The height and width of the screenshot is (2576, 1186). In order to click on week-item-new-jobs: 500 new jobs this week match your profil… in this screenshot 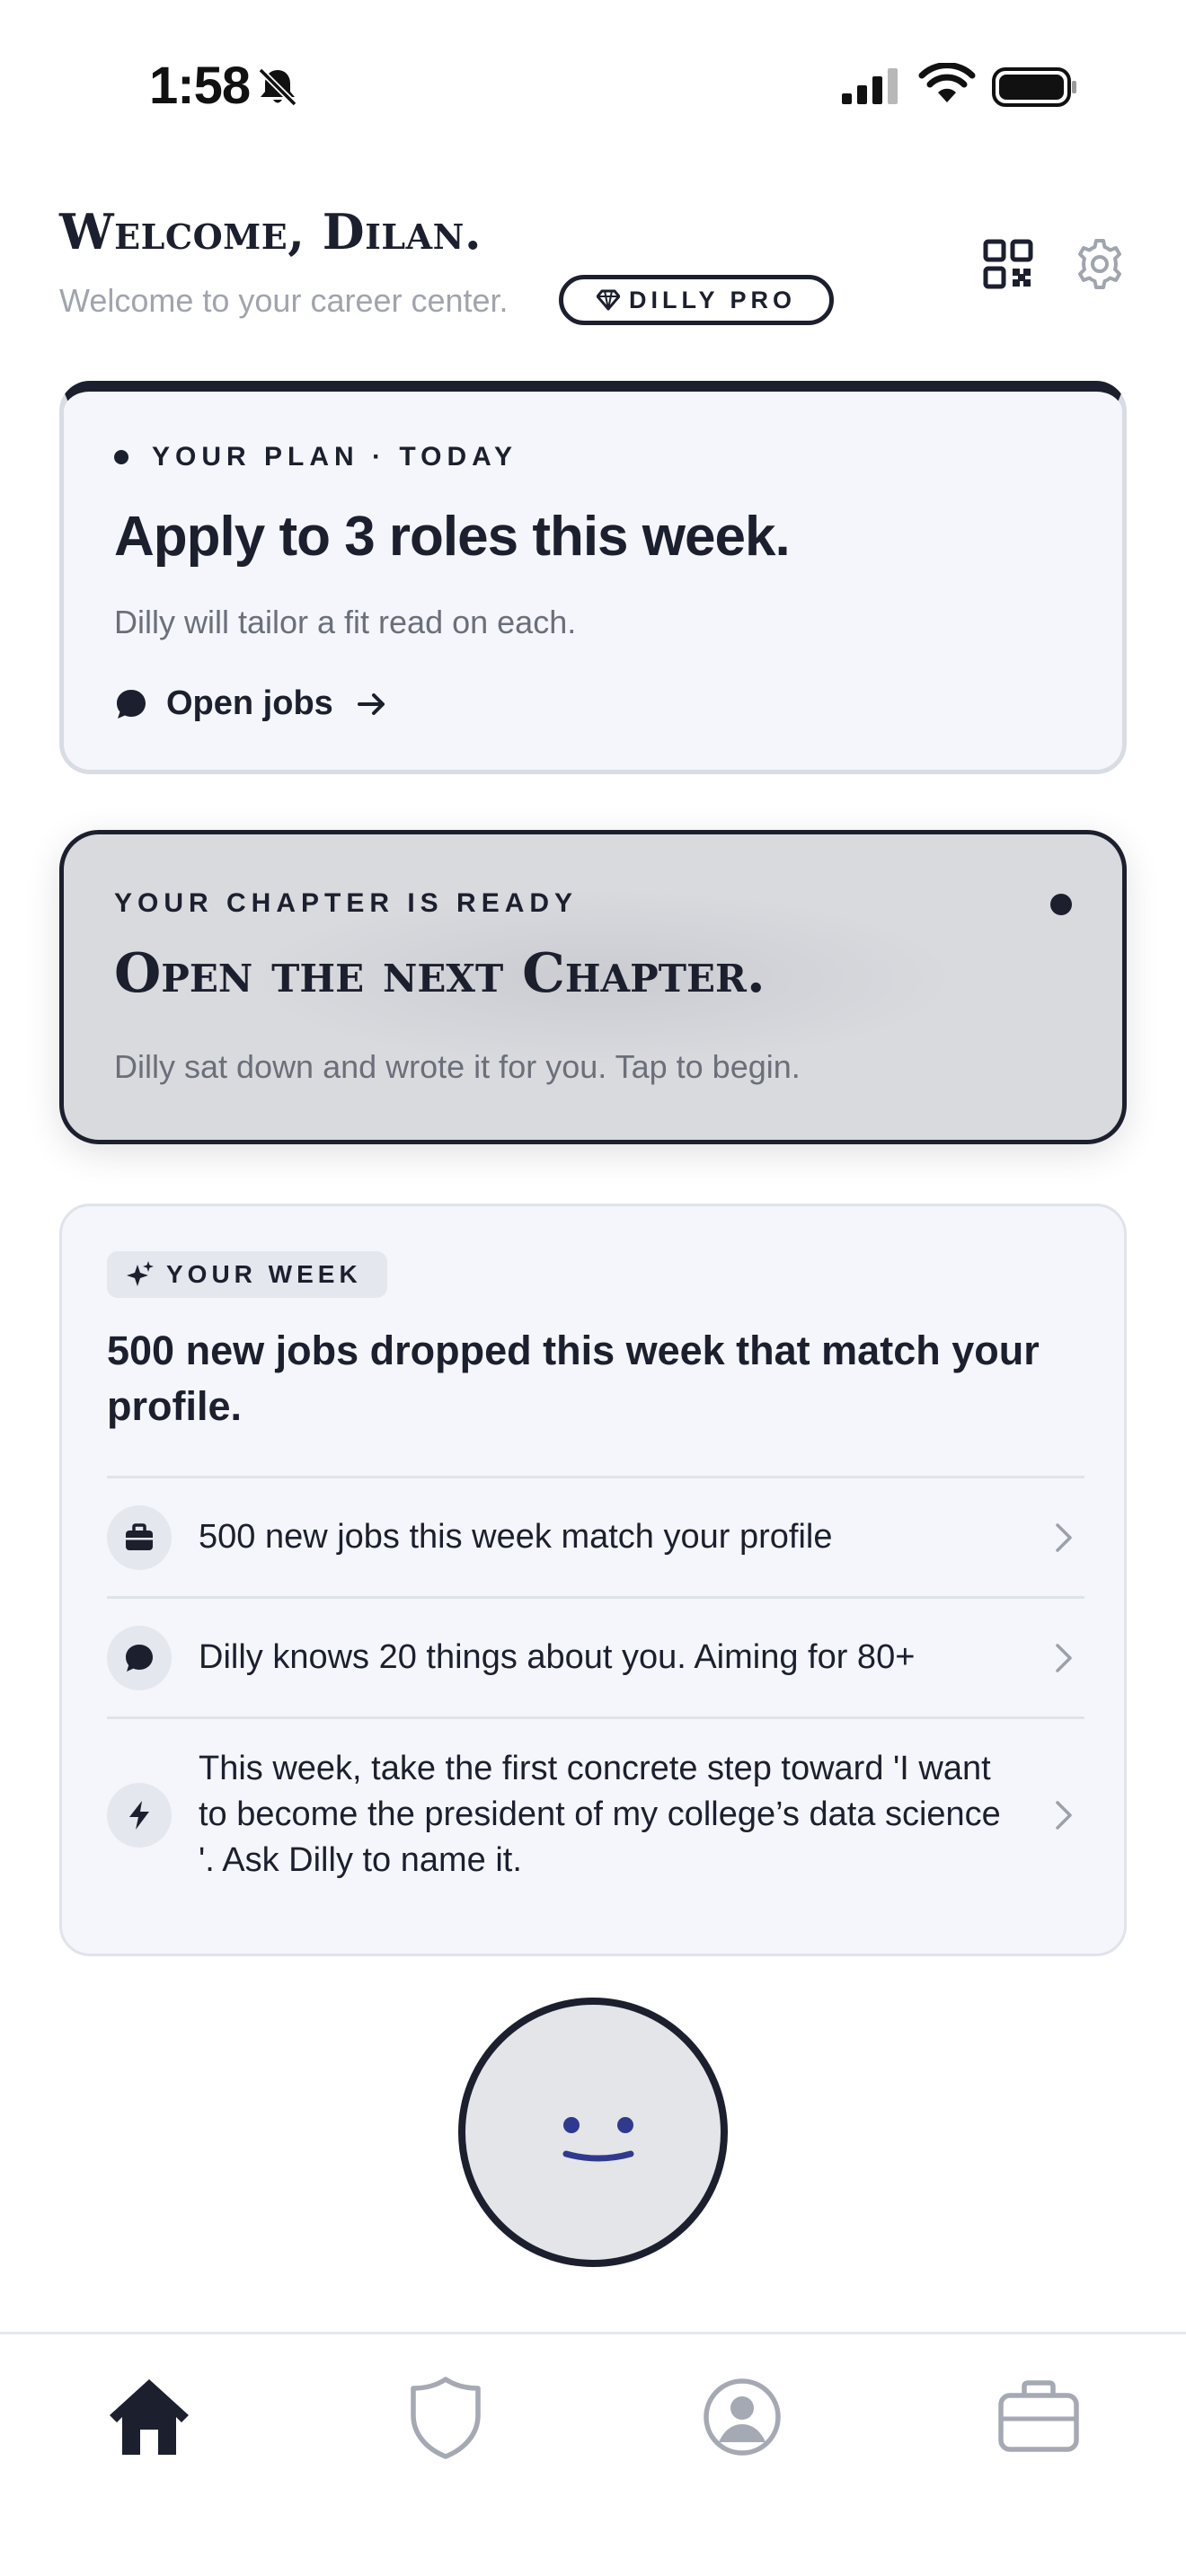, I will do `click(595, 1536)`.